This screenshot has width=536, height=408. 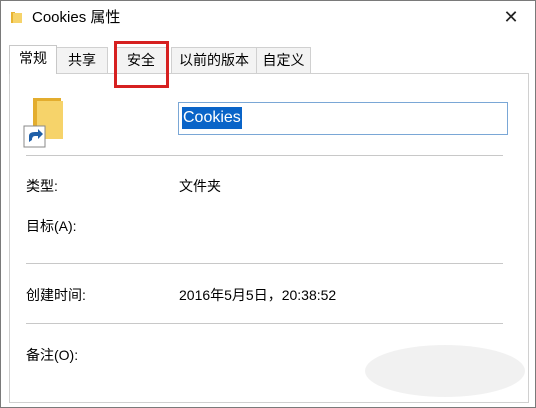 I want to click on folder-name-input: Cookies, so click(x=343, y=118).